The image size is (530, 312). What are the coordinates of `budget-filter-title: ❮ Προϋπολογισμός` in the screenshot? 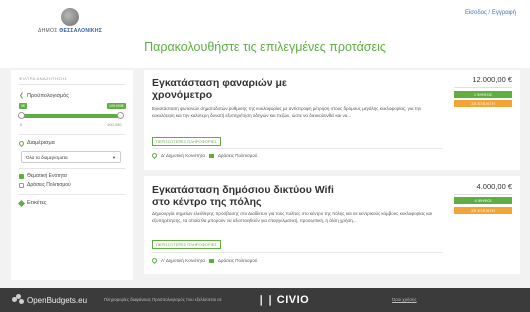 It's located at (44, 96).